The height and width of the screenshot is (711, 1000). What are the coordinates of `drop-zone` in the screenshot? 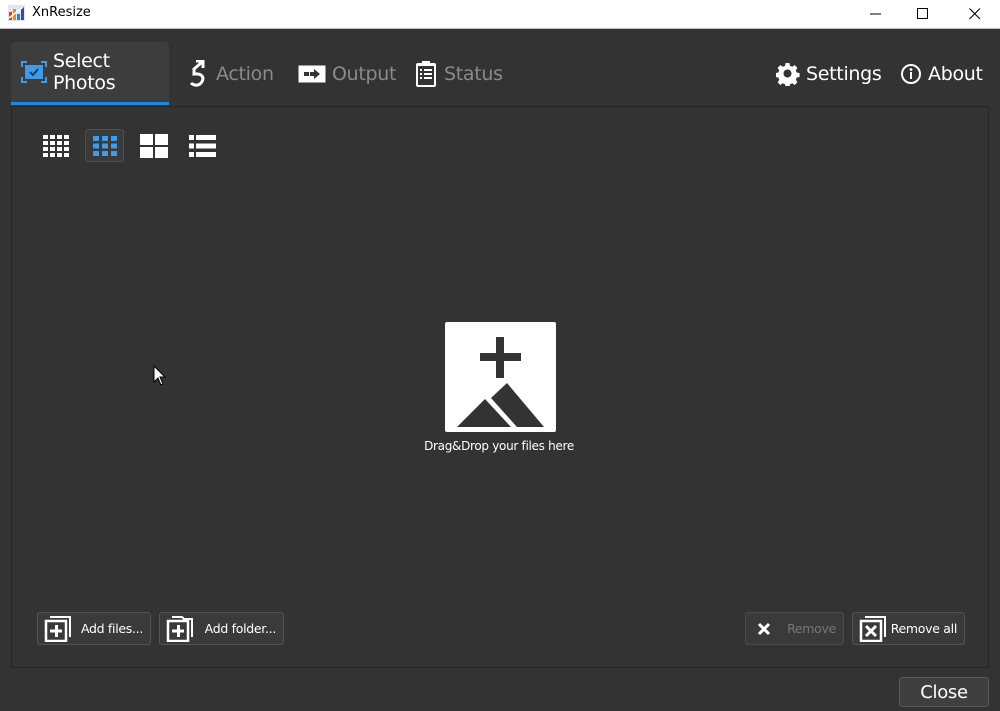 It's located at (500, 377).